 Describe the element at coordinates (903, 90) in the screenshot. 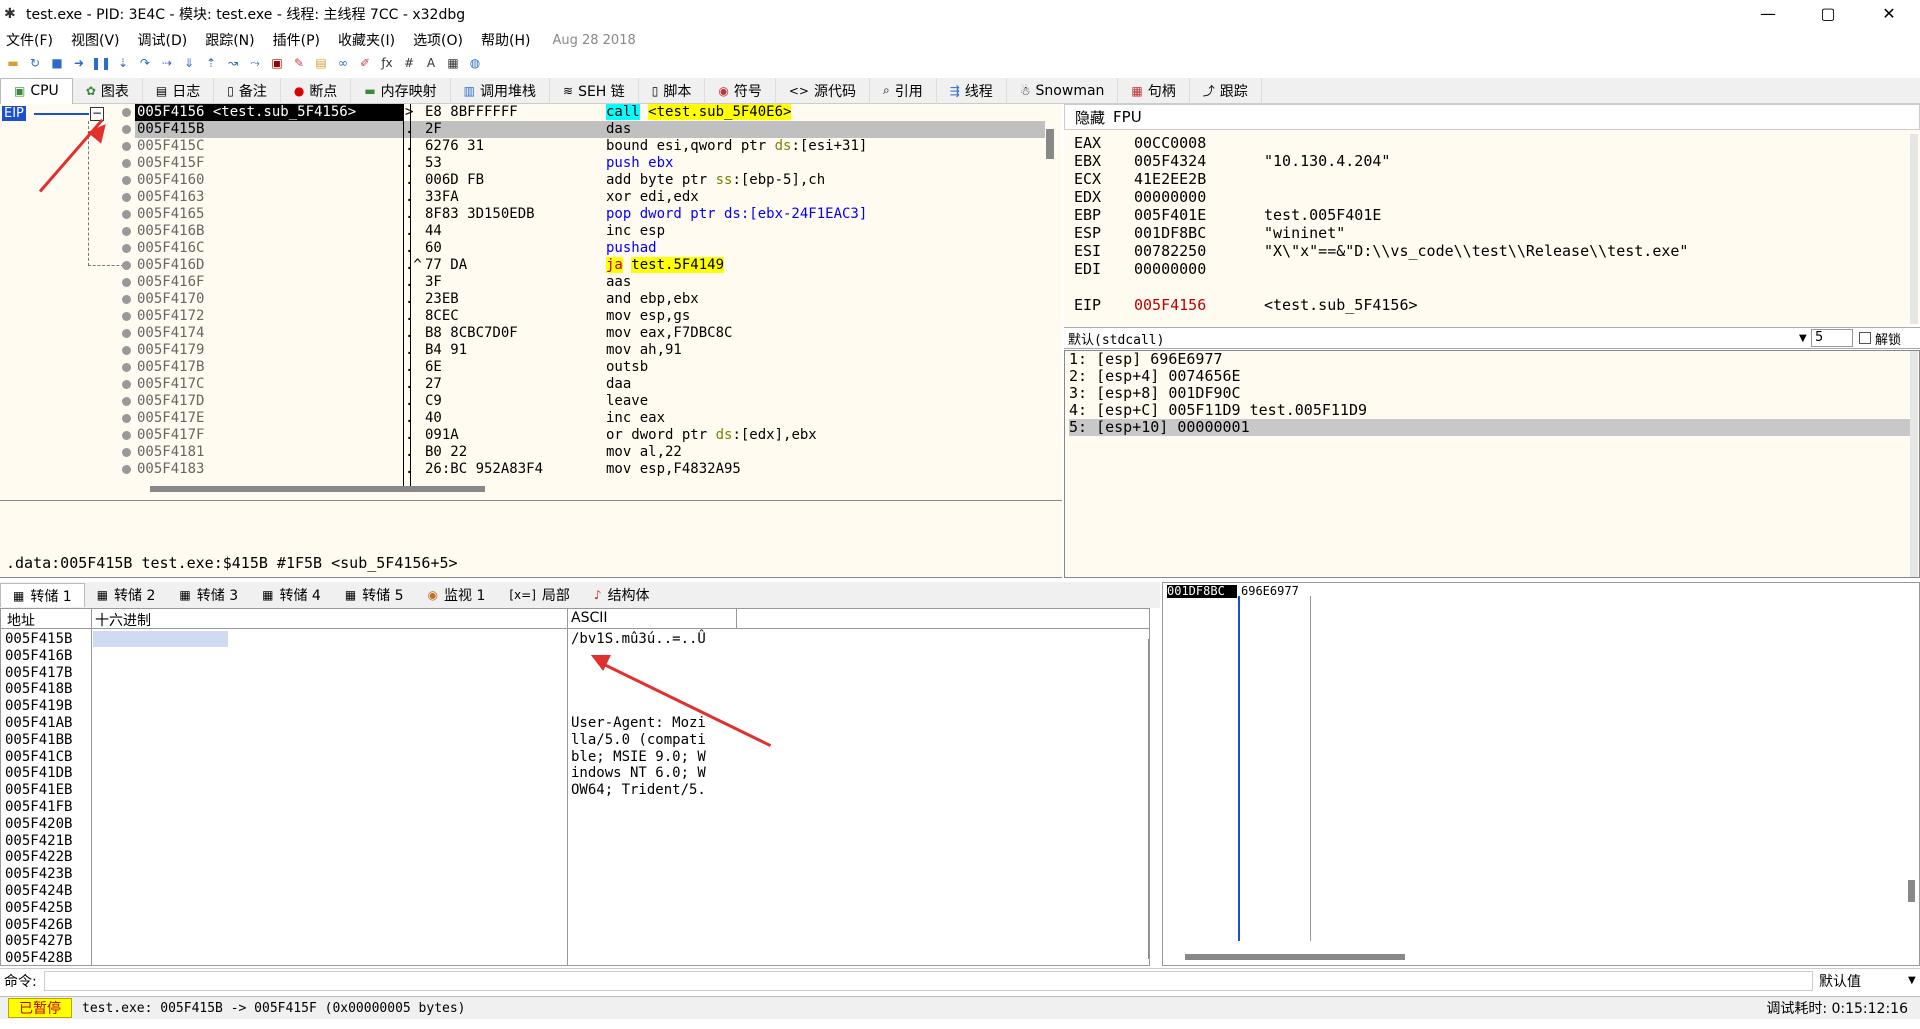

I see `tab-references: ⌕ 引用` at that location.